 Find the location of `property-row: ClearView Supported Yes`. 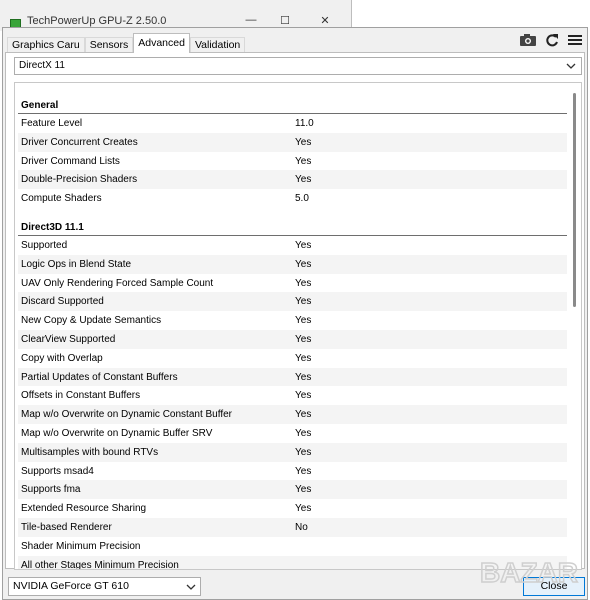

property-row: ClearView Supported Yes is located at coordinates (292, 339).